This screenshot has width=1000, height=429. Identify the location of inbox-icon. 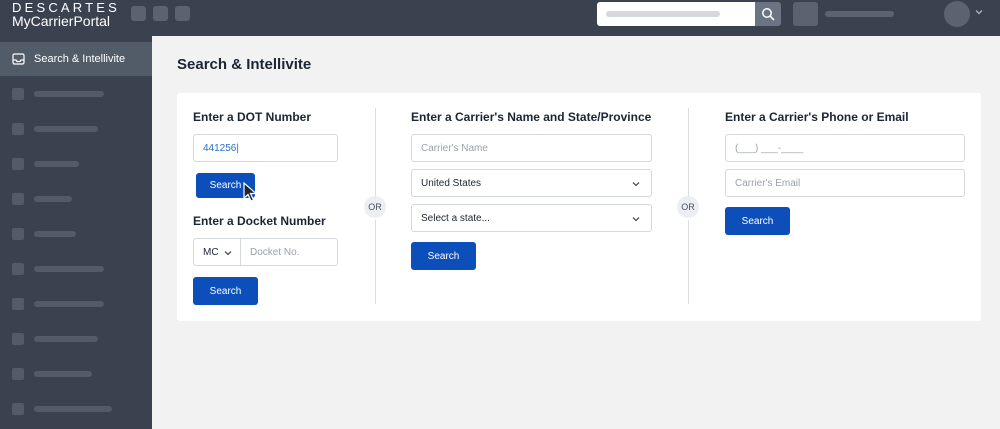
(18, 59).